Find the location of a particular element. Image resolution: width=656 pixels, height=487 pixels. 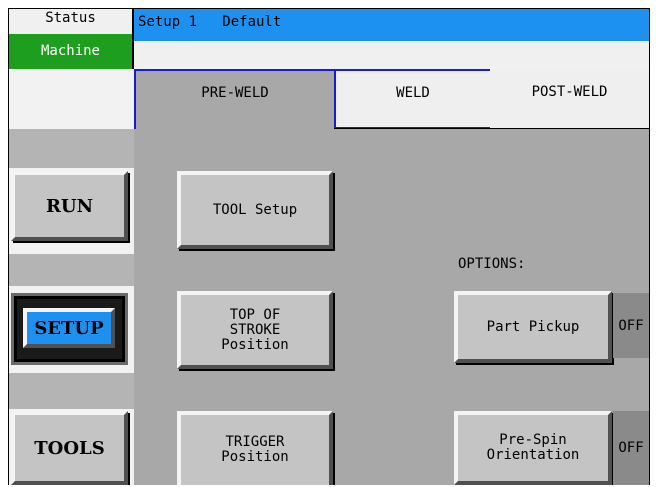

options-label: OPTIONS: is located at coordinates (492, 264).